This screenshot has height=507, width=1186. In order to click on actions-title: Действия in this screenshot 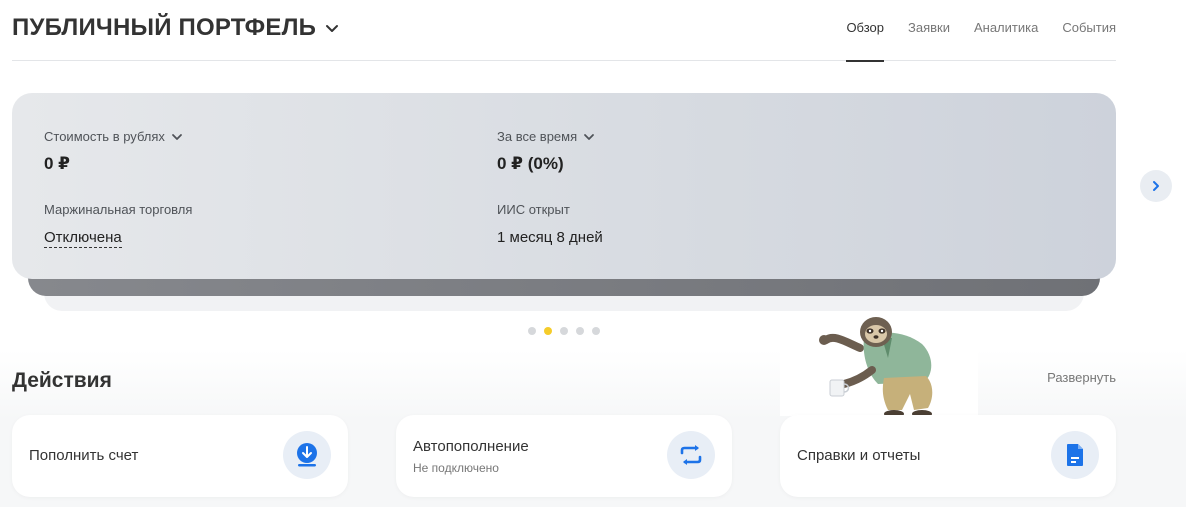, I will do `click(62, 380)`.